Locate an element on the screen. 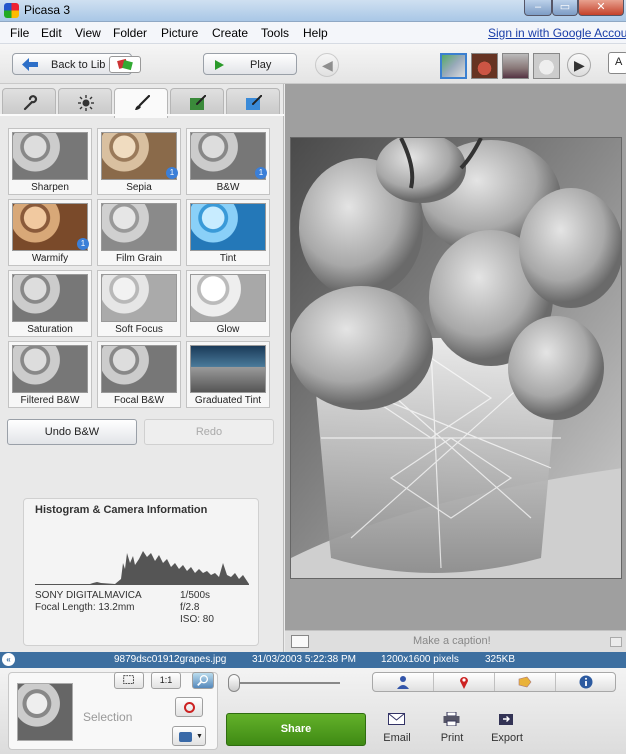 This screenshot has width=626, height=754. effect-soft-focus: Soft Focus is located at coordinates (139, 303).